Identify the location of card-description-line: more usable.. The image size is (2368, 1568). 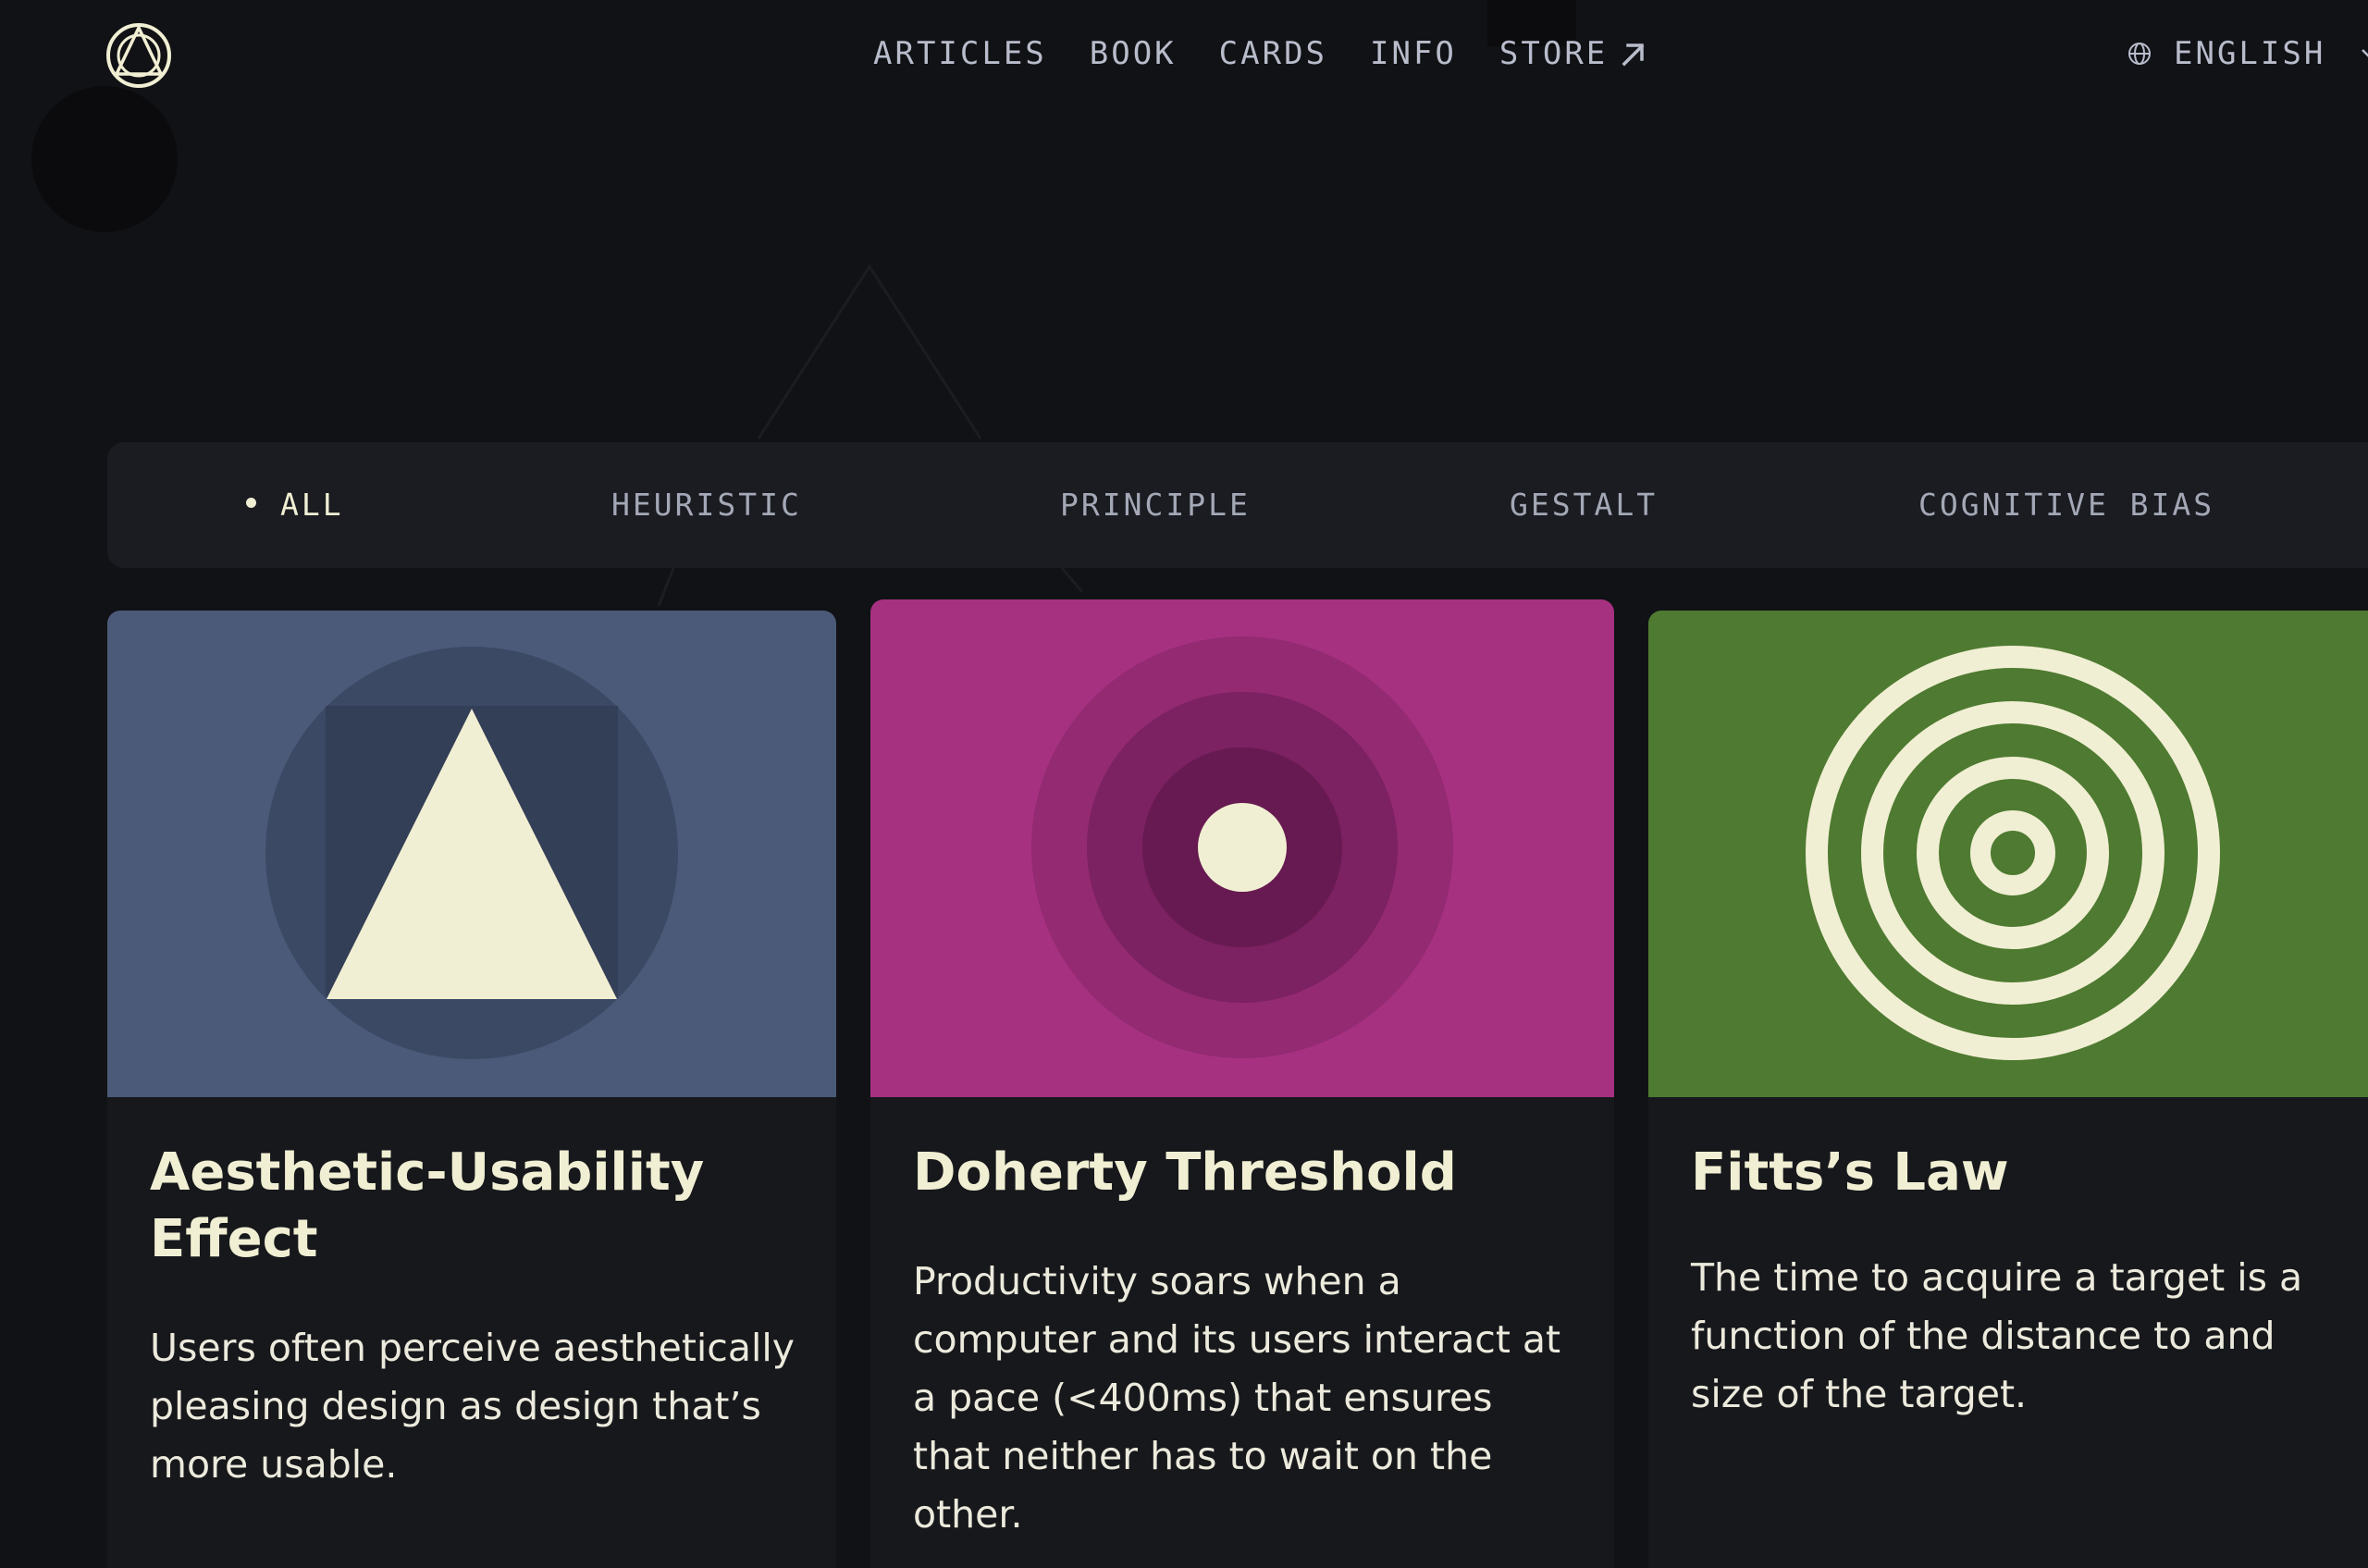
(274, 1464).